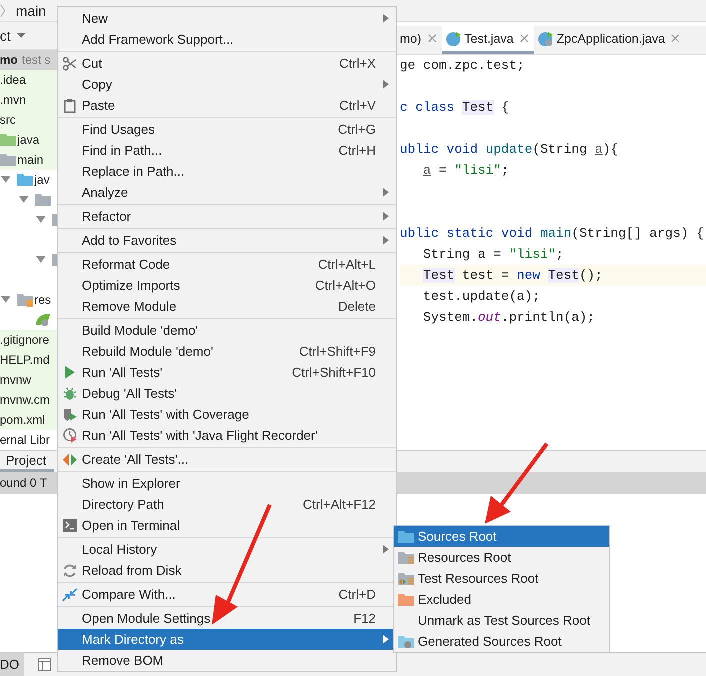 This screenshot has width=706, height=676. What do you see at coordinates (36, 60) in the screenshot?
I see `module-path: test s` at bounding box center [36, 60].